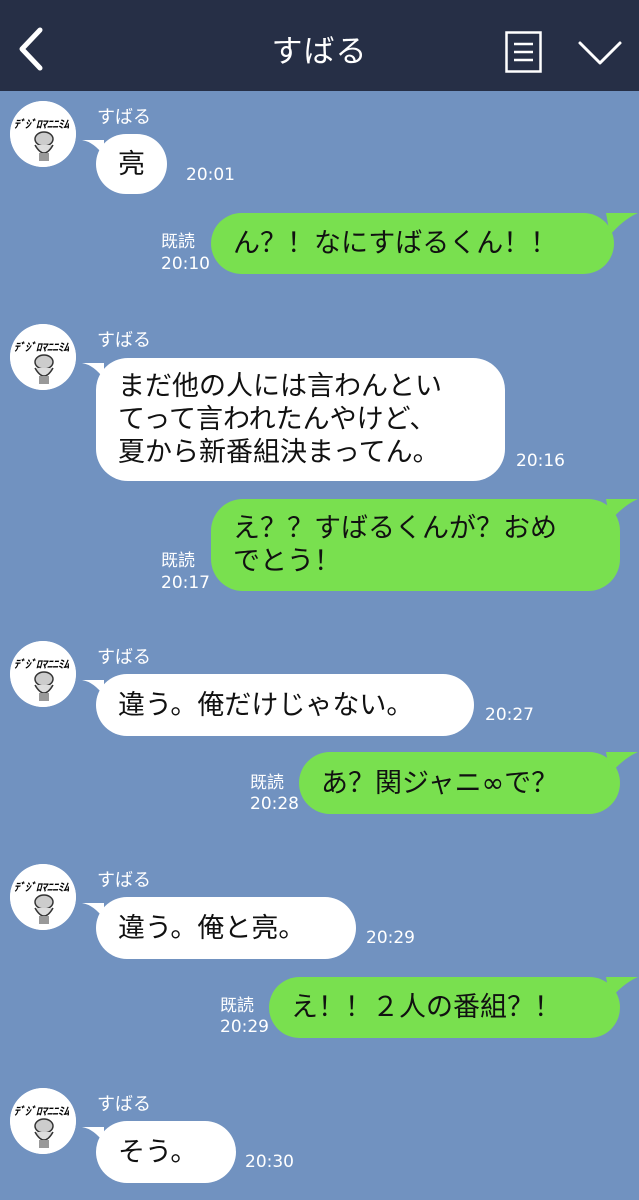 The image size is (639, 1200). I want to click on message-bubble: 違う。俺だけじゃない。, so click(285, 705).